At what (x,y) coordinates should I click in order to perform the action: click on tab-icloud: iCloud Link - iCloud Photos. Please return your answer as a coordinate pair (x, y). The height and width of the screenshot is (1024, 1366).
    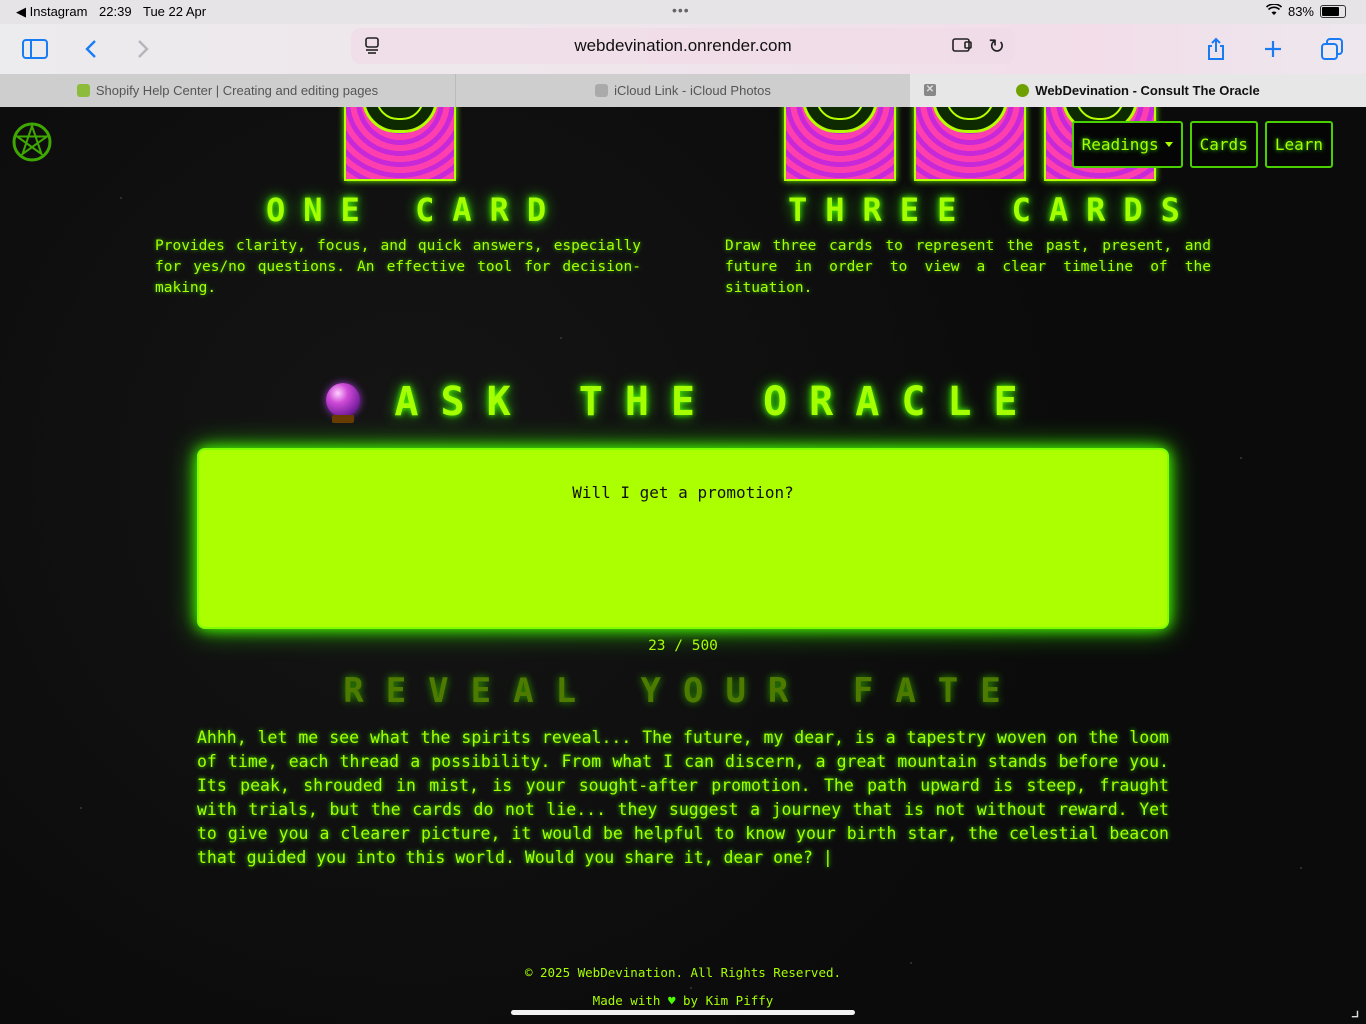
    Looking at the image, I should click on (683, 90).